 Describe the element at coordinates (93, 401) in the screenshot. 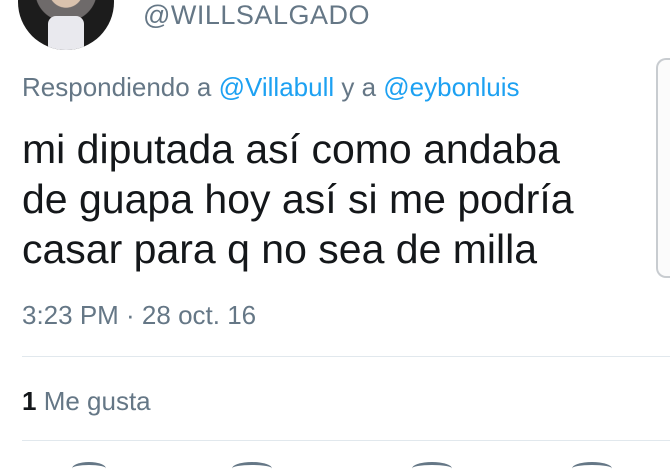

I see `likes-label: Me gusta` at that location.